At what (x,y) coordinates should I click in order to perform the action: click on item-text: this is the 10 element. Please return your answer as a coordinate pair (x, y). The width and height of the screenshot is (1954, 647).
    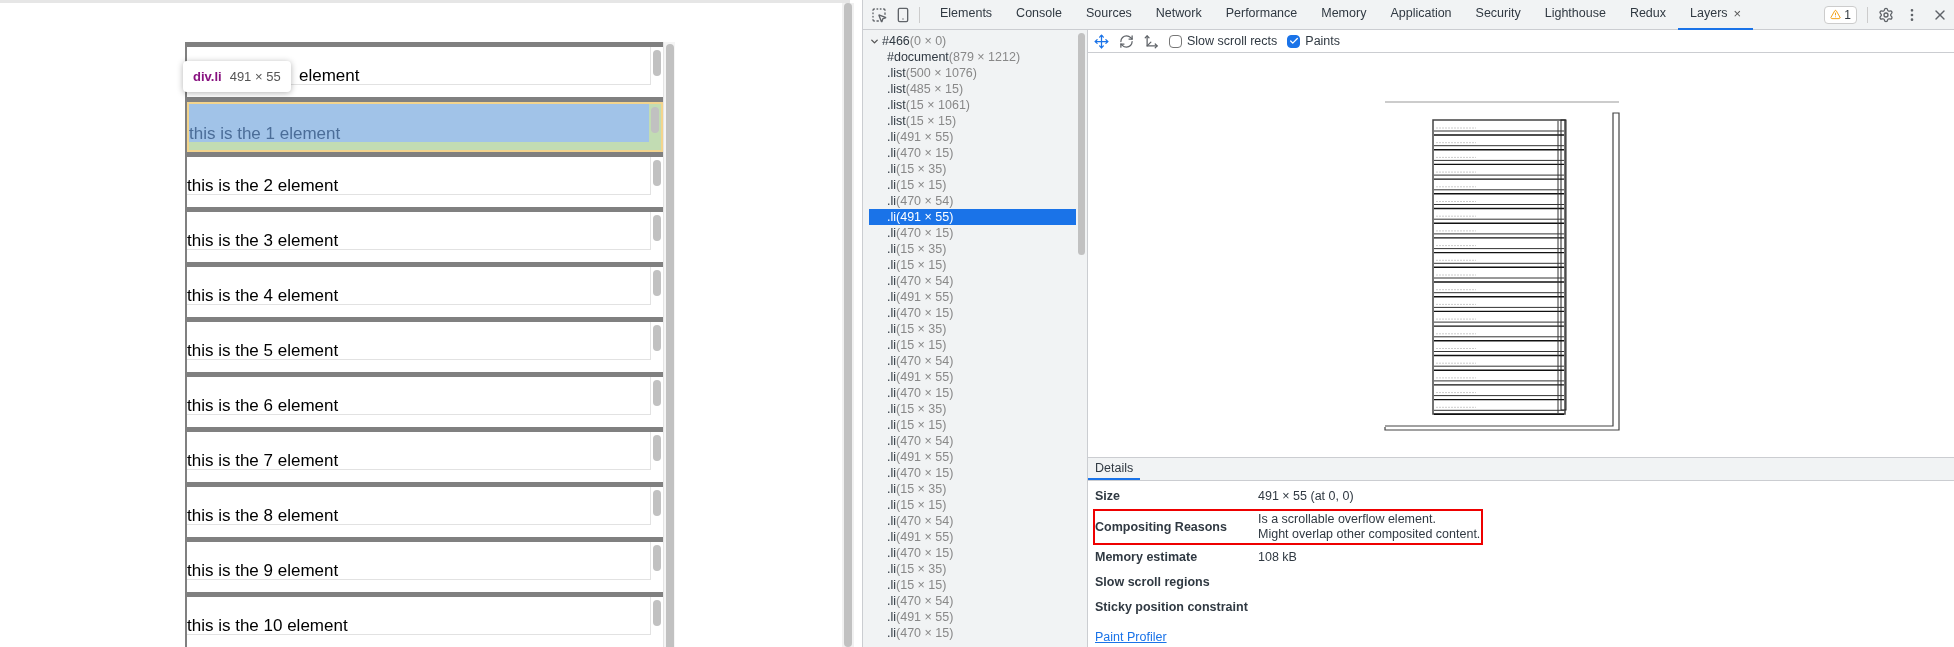
    Looking at the image, I should click on (267, 626).